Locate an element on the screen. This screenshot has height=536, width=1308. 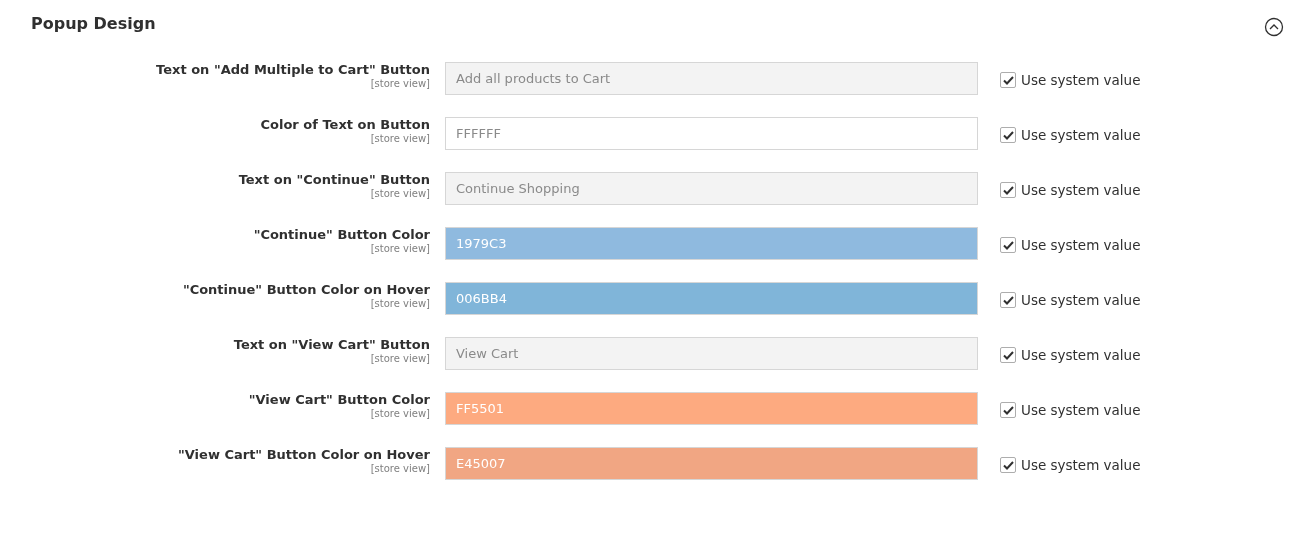
field-label: Color of Text on Button is located at coordinates (344, 125).